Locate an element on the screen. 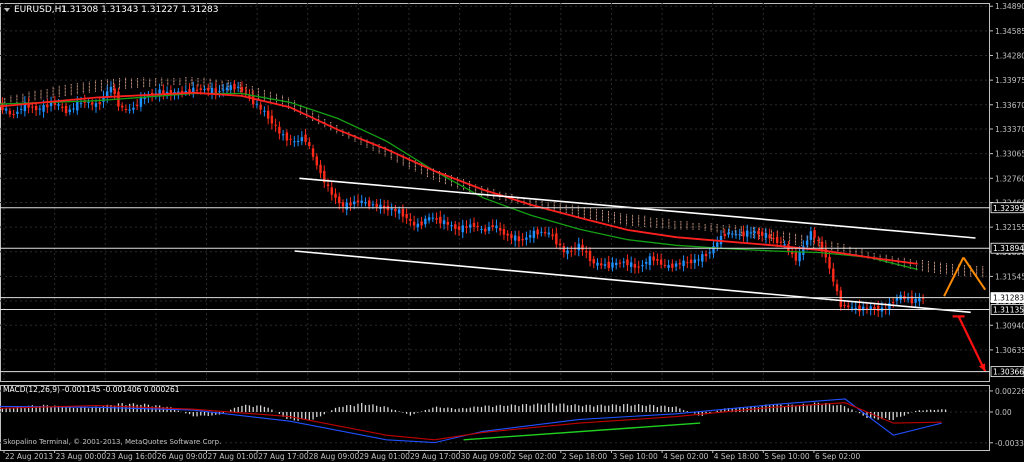  time-tick-label: 2 Sep 02:00 is located at coordinates (534, 456).